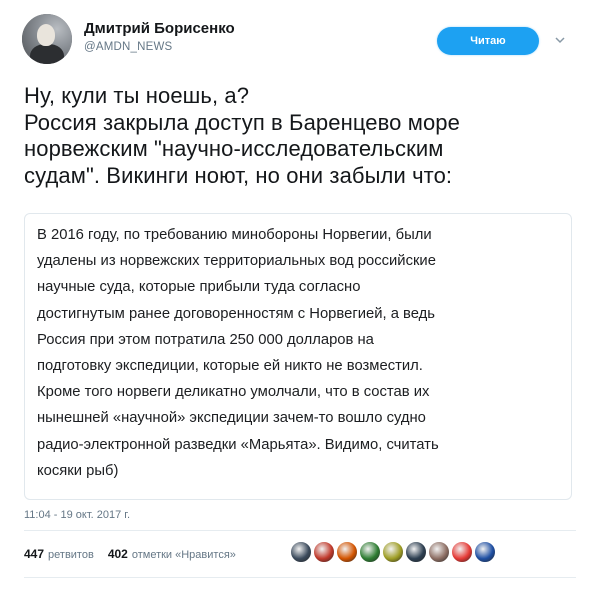 Image resolution: width=600 pixels, height=590 pixels. What do you see at coordinates (34, 554) in the screenshot?
I see `retweets-count: 447` at bounding box center [34, 554].